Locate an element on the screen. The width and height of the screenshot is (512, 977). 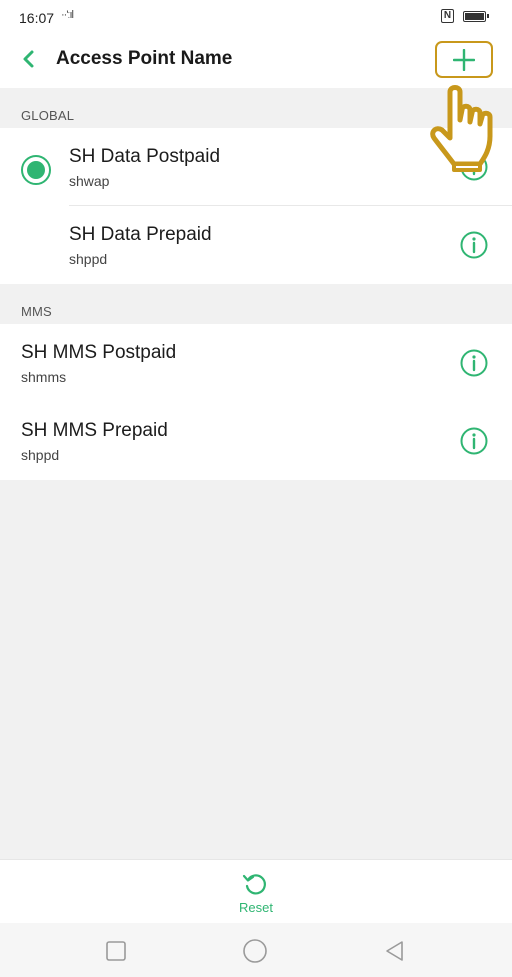
chevron-left-icon is located at coordinates (28, 59).